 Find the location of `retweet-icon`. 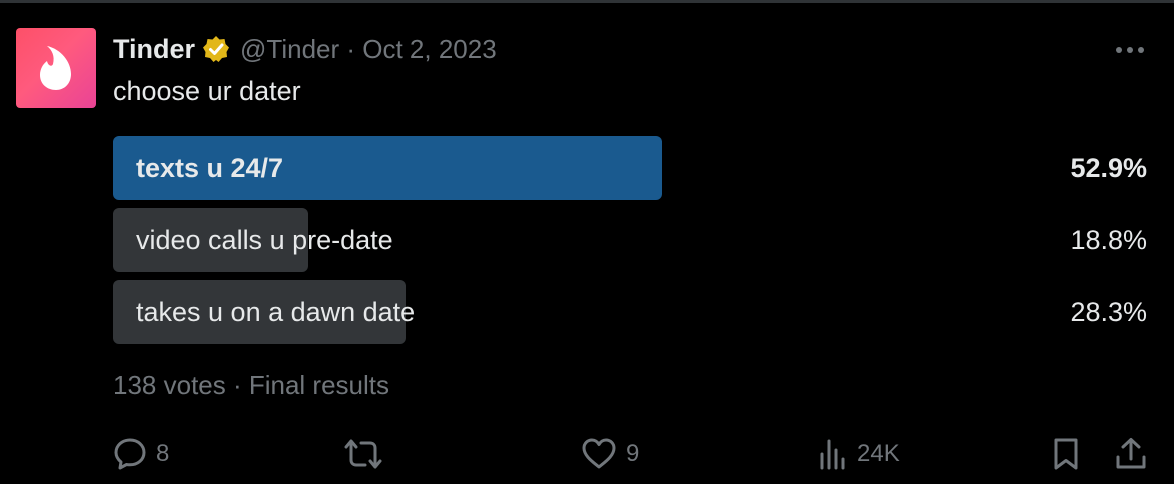

retweet-icon is located at coordinates (363, 454).